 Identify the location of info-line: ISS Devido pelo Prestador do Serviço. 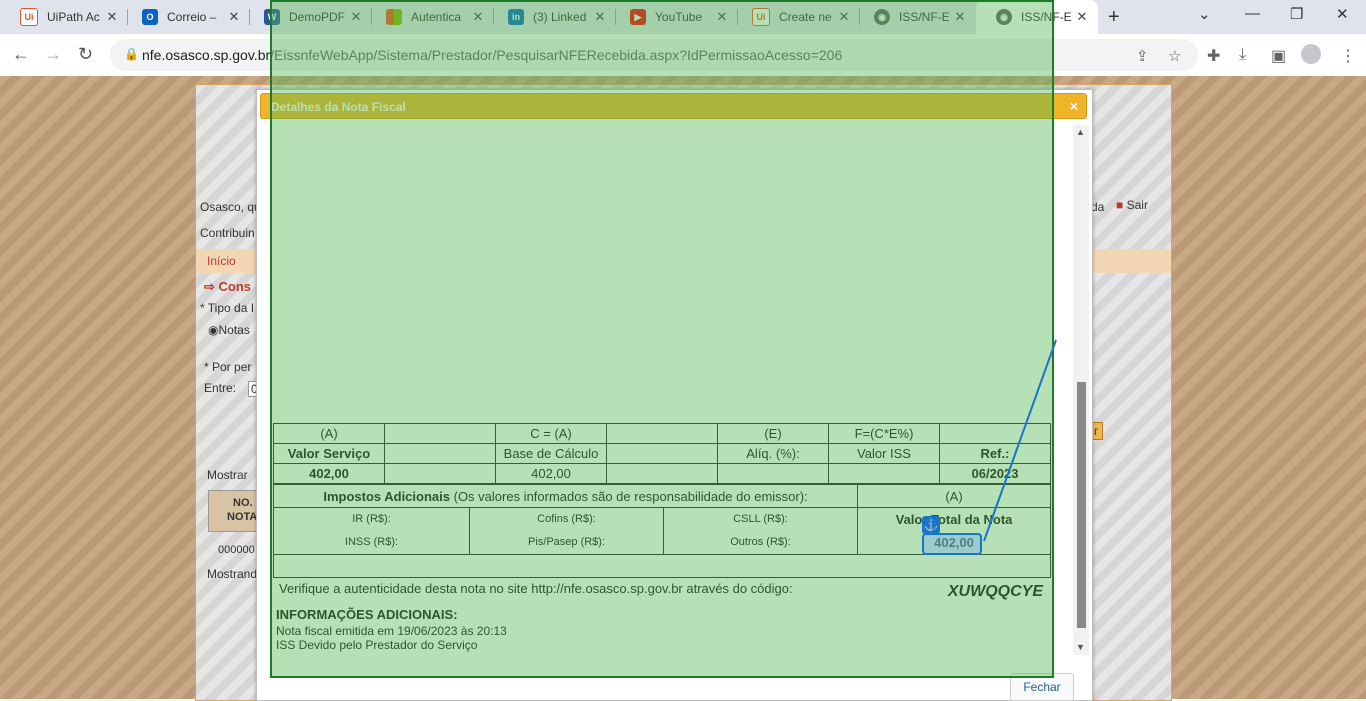
(377, 645).